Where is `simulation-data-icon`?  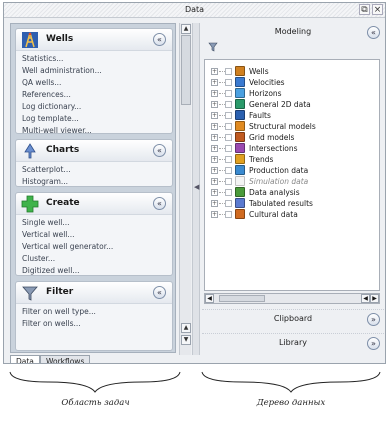
simulation-data-icon is located at coordinates (240, 181).